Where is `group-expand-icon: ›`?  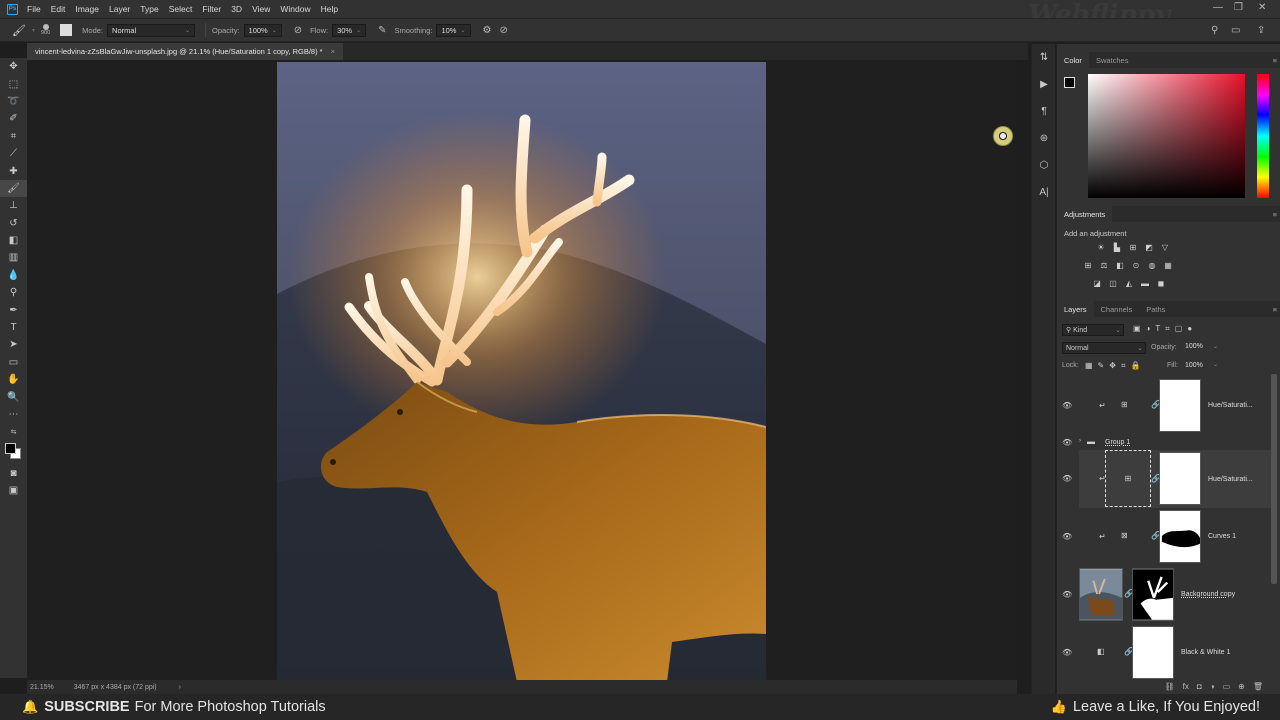 group-expand-icon: › is located at coordinates (1080, 441).